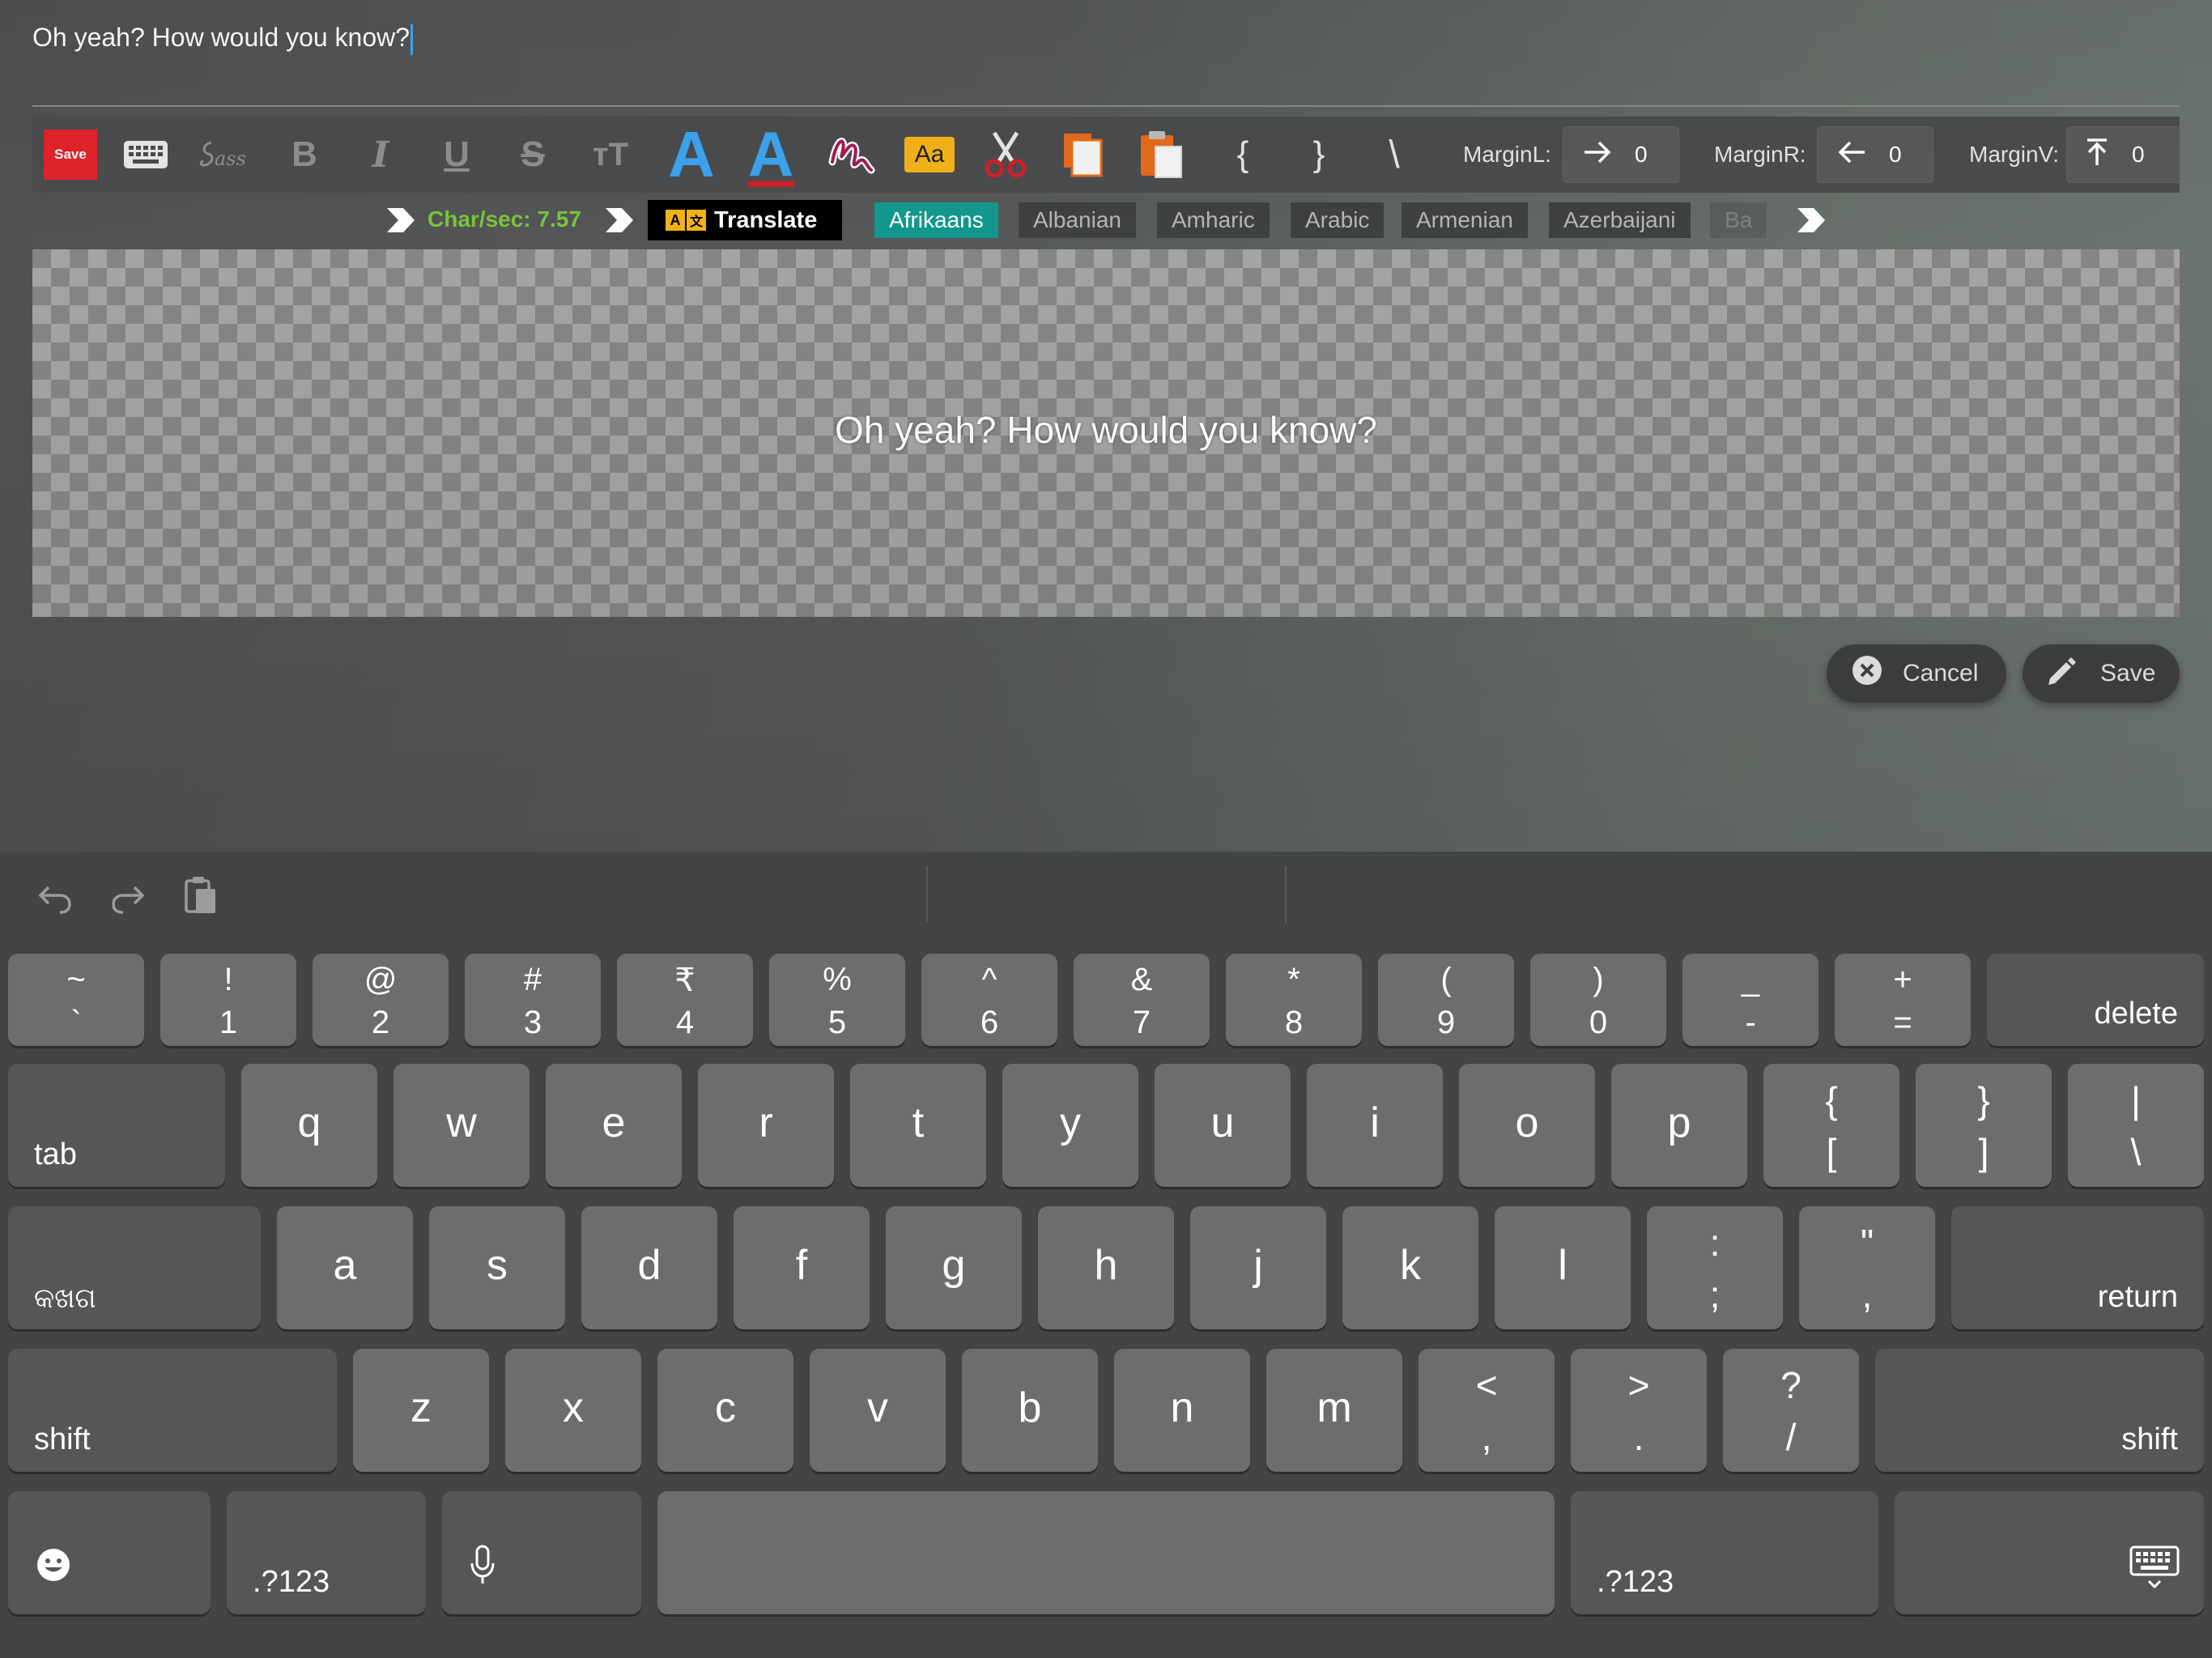 The width and height of the screenshot is (2212, 1658). I want to click on margin-r-input: 0, so click(1875, 154).